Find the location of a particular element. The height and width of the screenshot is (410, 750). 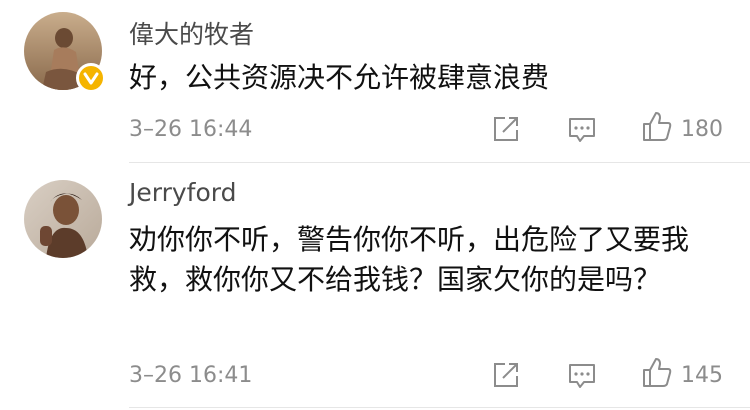

comment-timestamp: 3–26 16:41 is located at coordinates (191, 375).